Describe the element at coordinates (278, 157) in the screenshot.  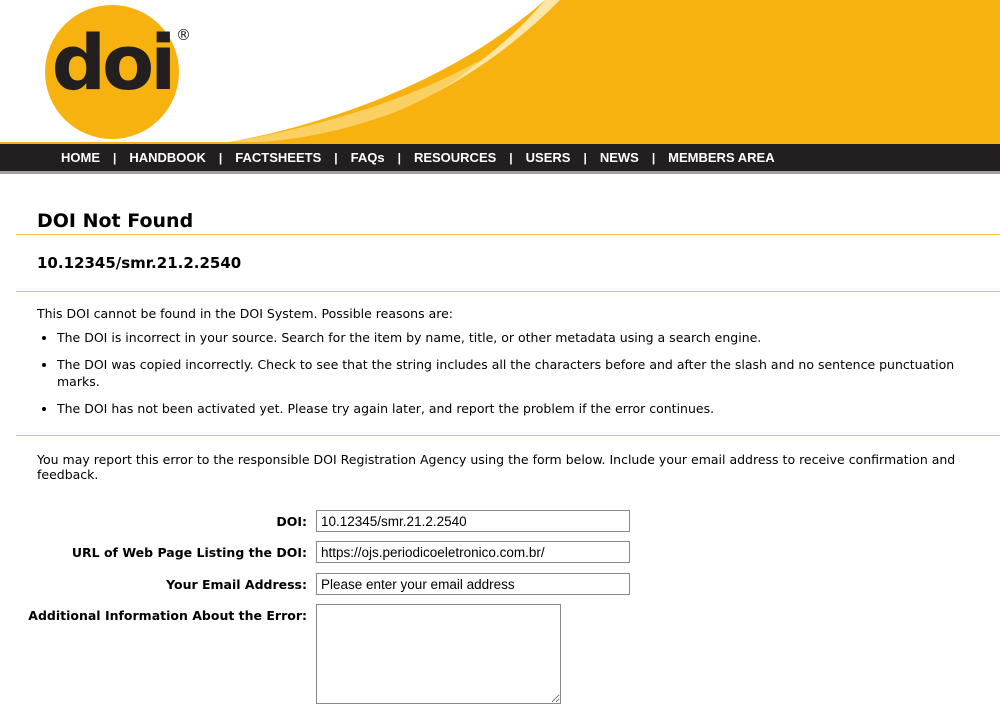
I see `nav-factsheets: FACTSHEETS` at that location.